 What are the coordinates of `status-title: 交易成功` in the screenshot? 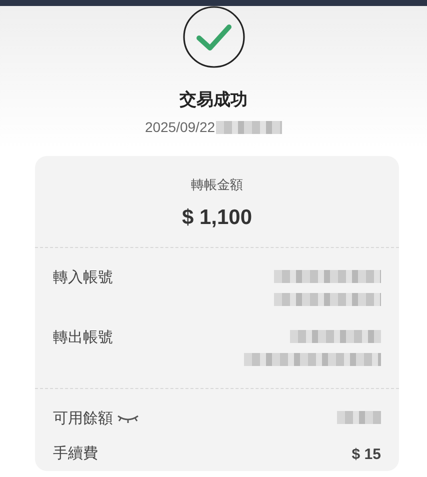 It's located at (214, 100).